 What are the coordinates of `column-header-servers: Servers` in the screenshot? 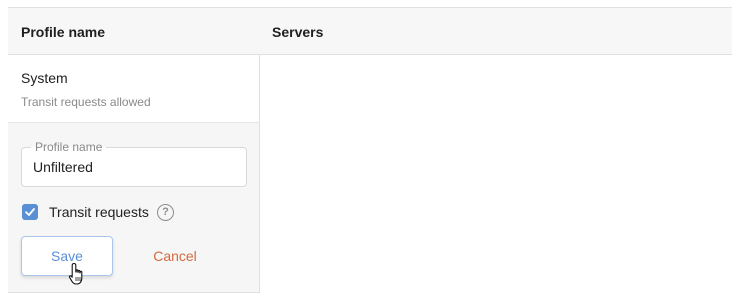 It's located at (298, 32).